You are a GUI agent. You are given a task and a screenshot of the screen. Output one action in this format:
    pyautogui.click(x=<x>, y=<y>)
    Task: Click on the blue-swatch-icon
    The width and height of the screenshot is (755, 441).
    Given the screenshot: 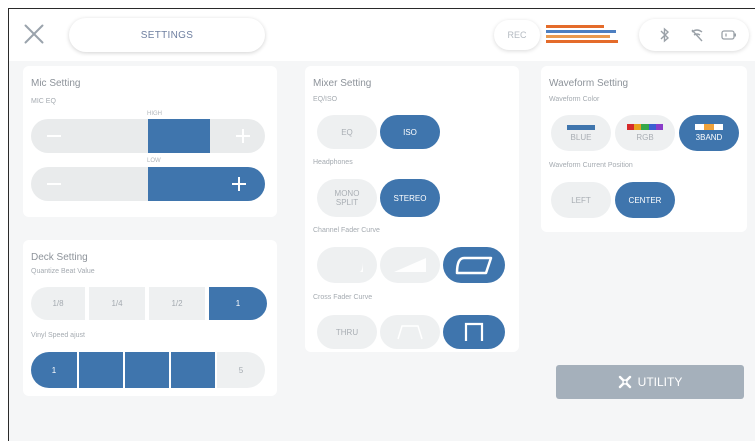 What is the action you would take?
    pyautogui.click(x=581, y=127)
    